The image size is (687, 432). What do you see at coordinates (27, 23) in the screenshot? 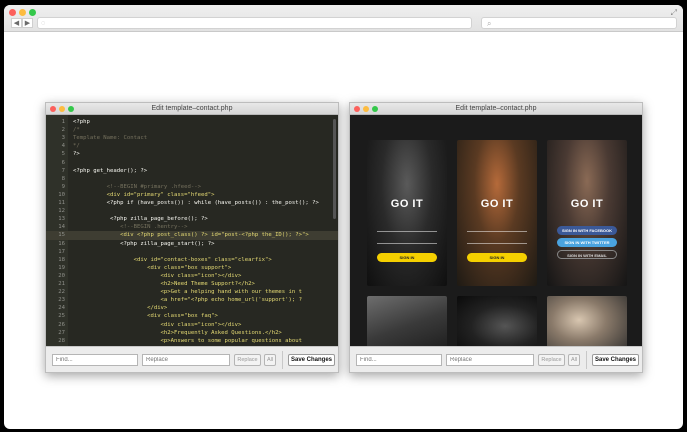
I see `forward-arrow-icon: ▶` at bounding box center [27, 23].